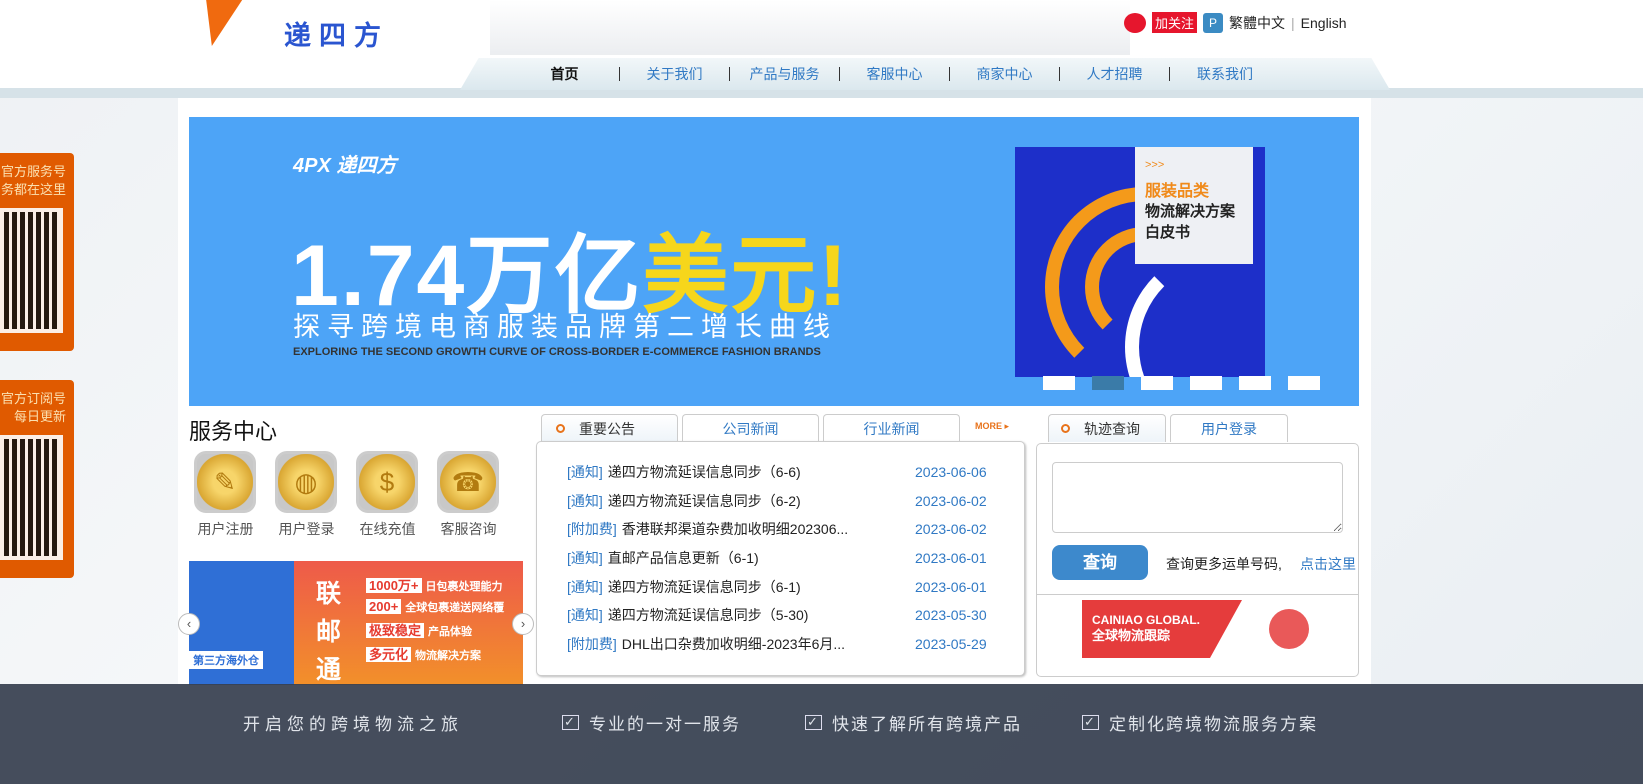  Describe the element at coordinates (33, 398) in the screenshot. I see `qr-caption: 官方订阅号` at that location.